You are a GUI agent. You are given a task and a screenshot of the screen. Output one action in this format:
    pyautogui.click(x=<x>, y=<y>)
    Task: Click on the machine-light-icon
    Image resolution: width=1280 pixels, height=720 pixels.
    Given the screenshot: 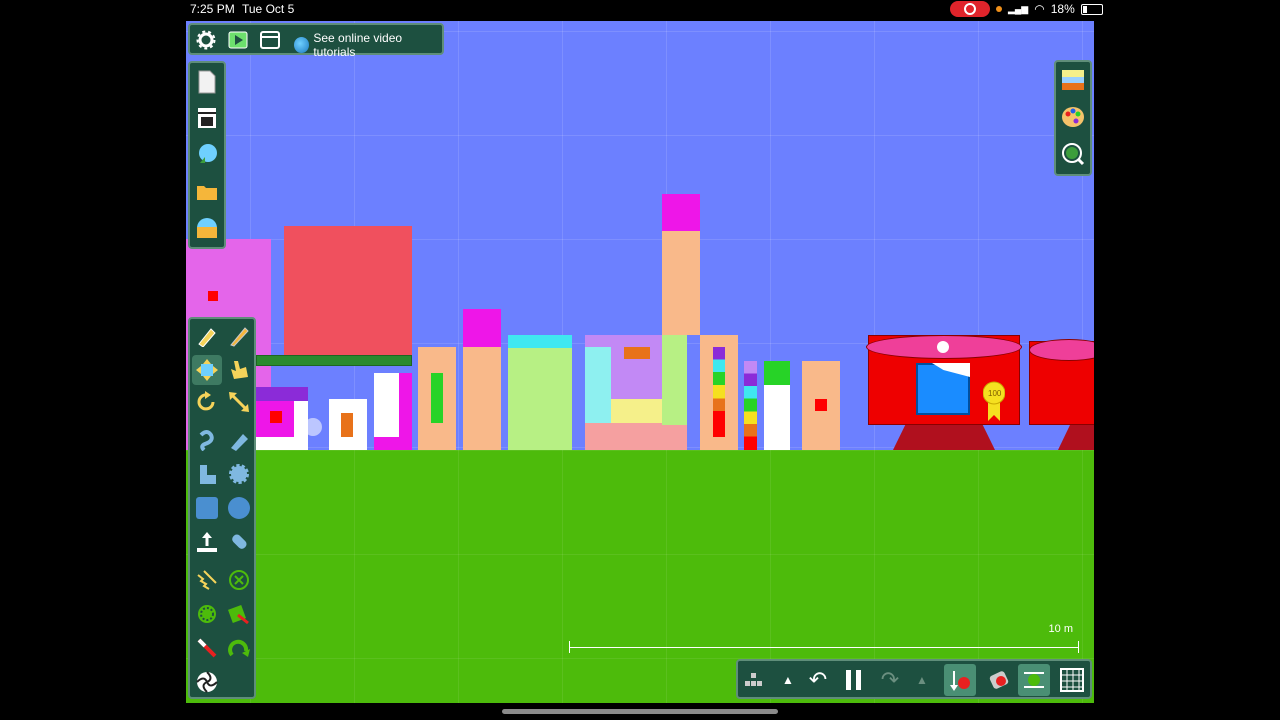 What is the action you would take?
    pyautogui.click(x=943, y=347)
    